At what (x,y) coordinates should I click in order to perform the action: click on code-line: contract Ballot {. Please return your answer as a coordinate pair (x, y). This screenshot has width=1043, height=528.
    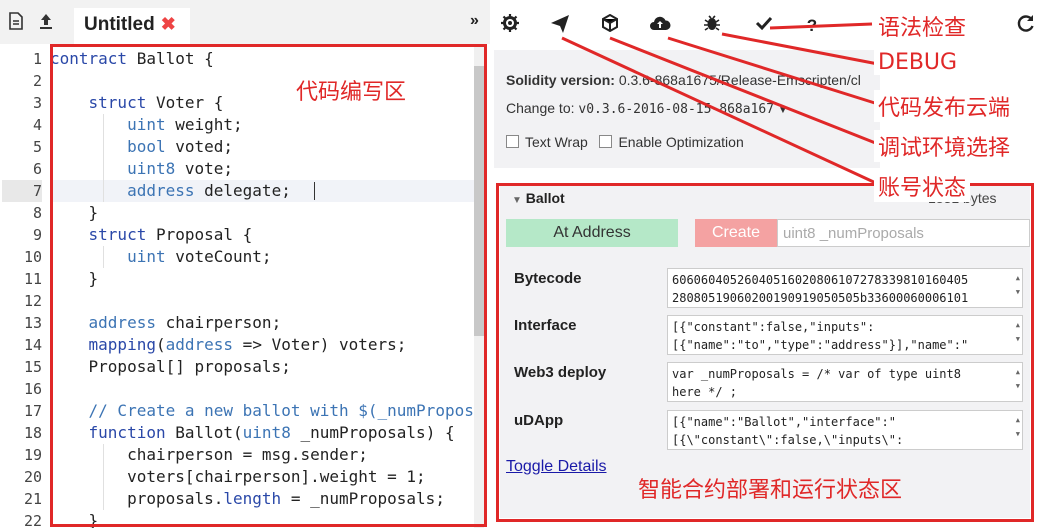
    Looking at the image, I should click on (132, 58).